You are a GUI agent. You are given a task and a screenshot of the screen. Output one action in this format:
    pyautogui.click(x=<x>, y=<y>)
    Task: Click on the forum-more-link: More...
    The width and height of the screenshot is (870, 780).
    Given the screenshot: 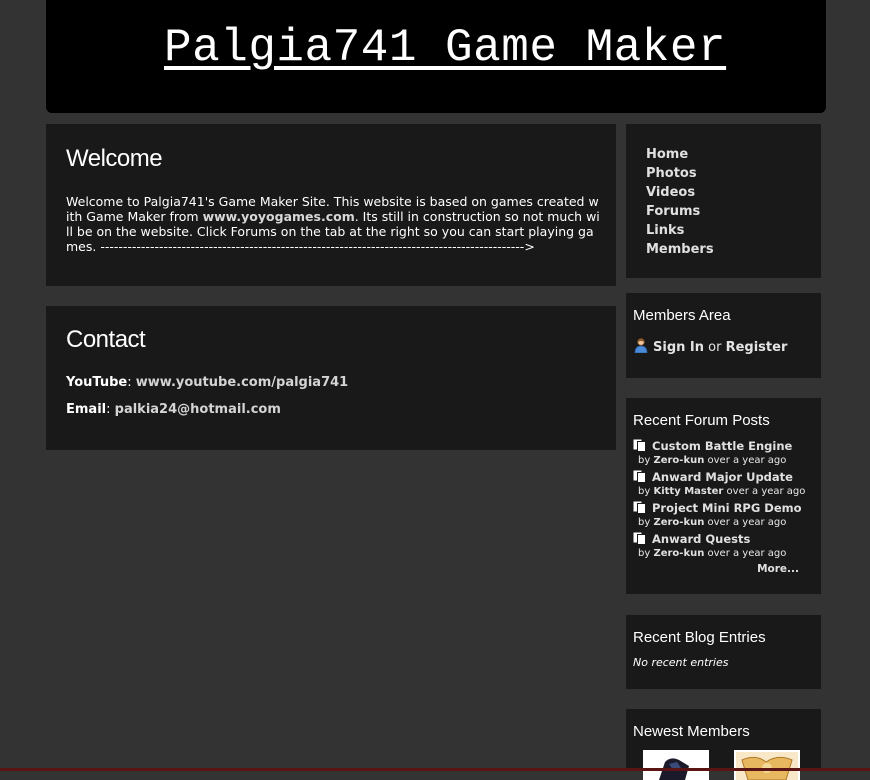 What is the action you would take?
    pyautogui.click(x=778, y=569)
    